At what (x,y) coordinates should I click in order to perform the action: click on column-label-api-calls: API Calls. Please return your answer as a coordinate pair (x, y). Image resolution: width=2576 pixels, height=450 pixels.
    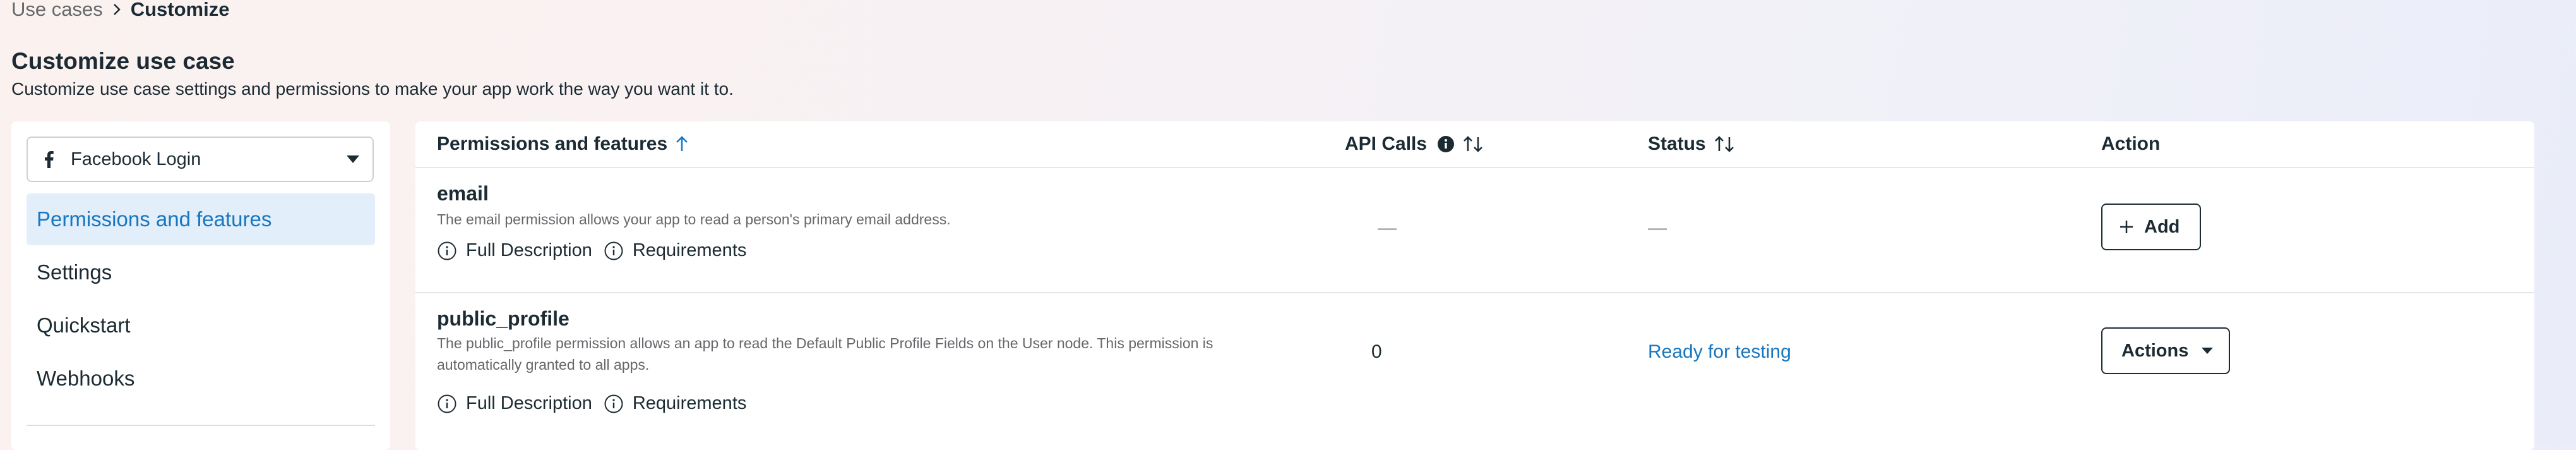
    Looking at the image, I should click on (1386, 143).